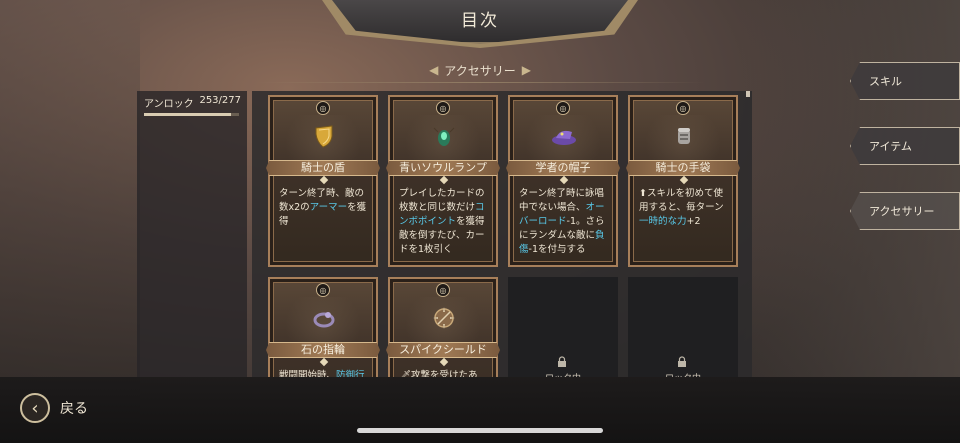  What do you see at coordinates (324, 136) in the screenshot?
I see `gold-shield-icon` at bounding box center [324, 136].